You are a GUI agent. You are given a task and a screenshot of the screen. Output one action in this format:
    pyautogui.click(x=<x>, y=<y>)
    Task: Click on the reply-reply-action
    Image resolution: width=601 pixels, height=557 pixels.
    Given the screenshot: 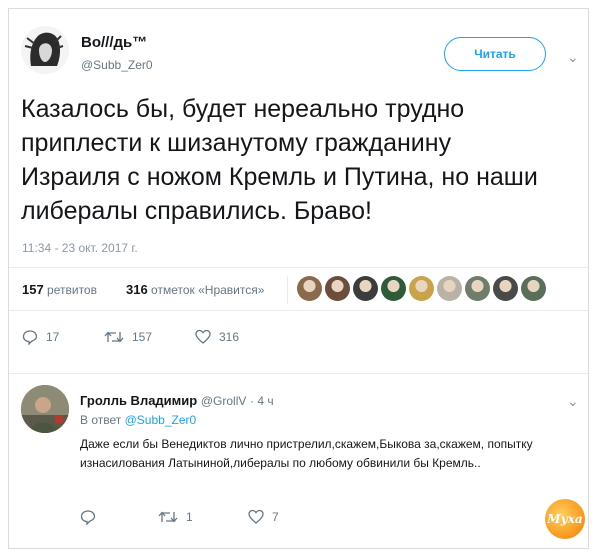 What is the action you would take?
    pyautogui.click(x=88, y=517)
    